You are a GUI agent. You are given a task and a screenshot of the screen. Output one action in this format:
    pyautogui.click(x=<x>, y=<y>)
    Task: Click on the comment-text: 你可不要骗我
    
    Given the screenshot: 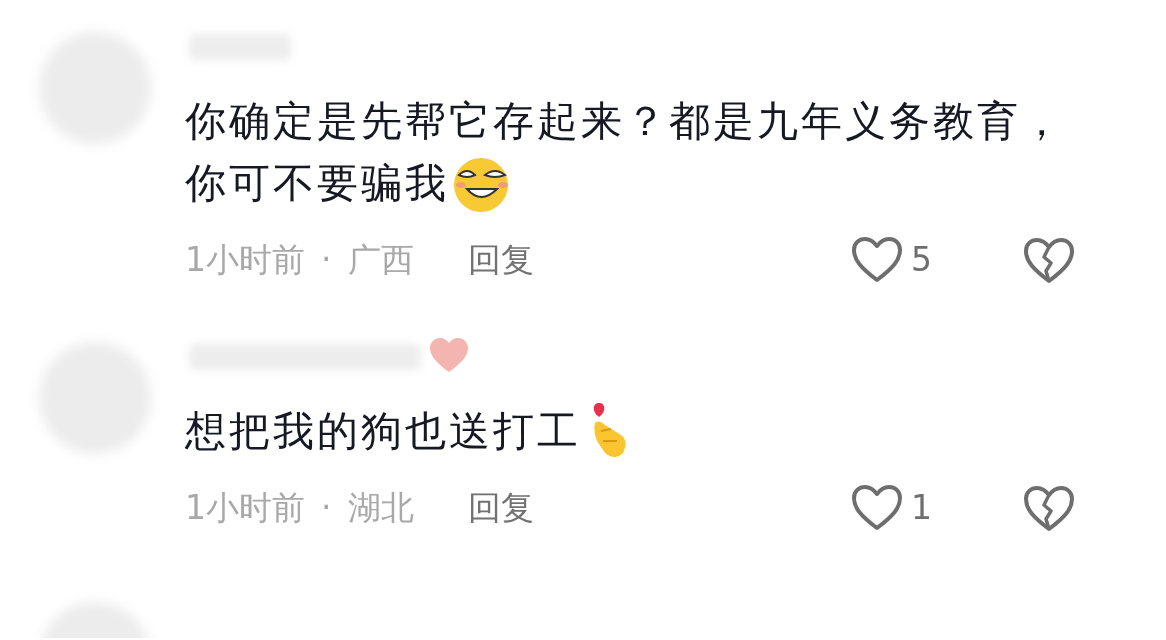 What is the action you would take?
    pyautogui.click(x=317, y=183)
    